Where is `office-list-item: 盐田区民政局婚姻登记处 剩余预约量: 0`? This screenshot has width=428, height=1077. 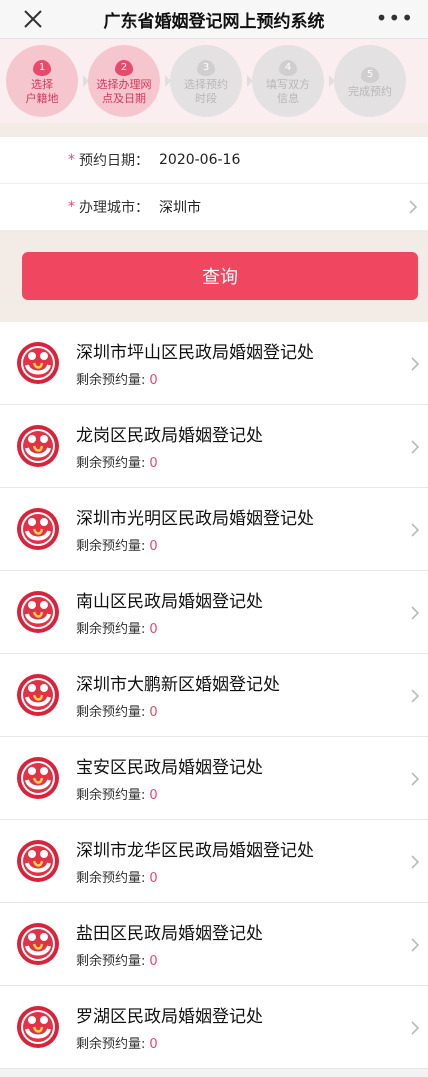 office-list-item: 盐田区民政局婚姻登记处 剩余预约量: 0 is located at coordinates (214, 944).